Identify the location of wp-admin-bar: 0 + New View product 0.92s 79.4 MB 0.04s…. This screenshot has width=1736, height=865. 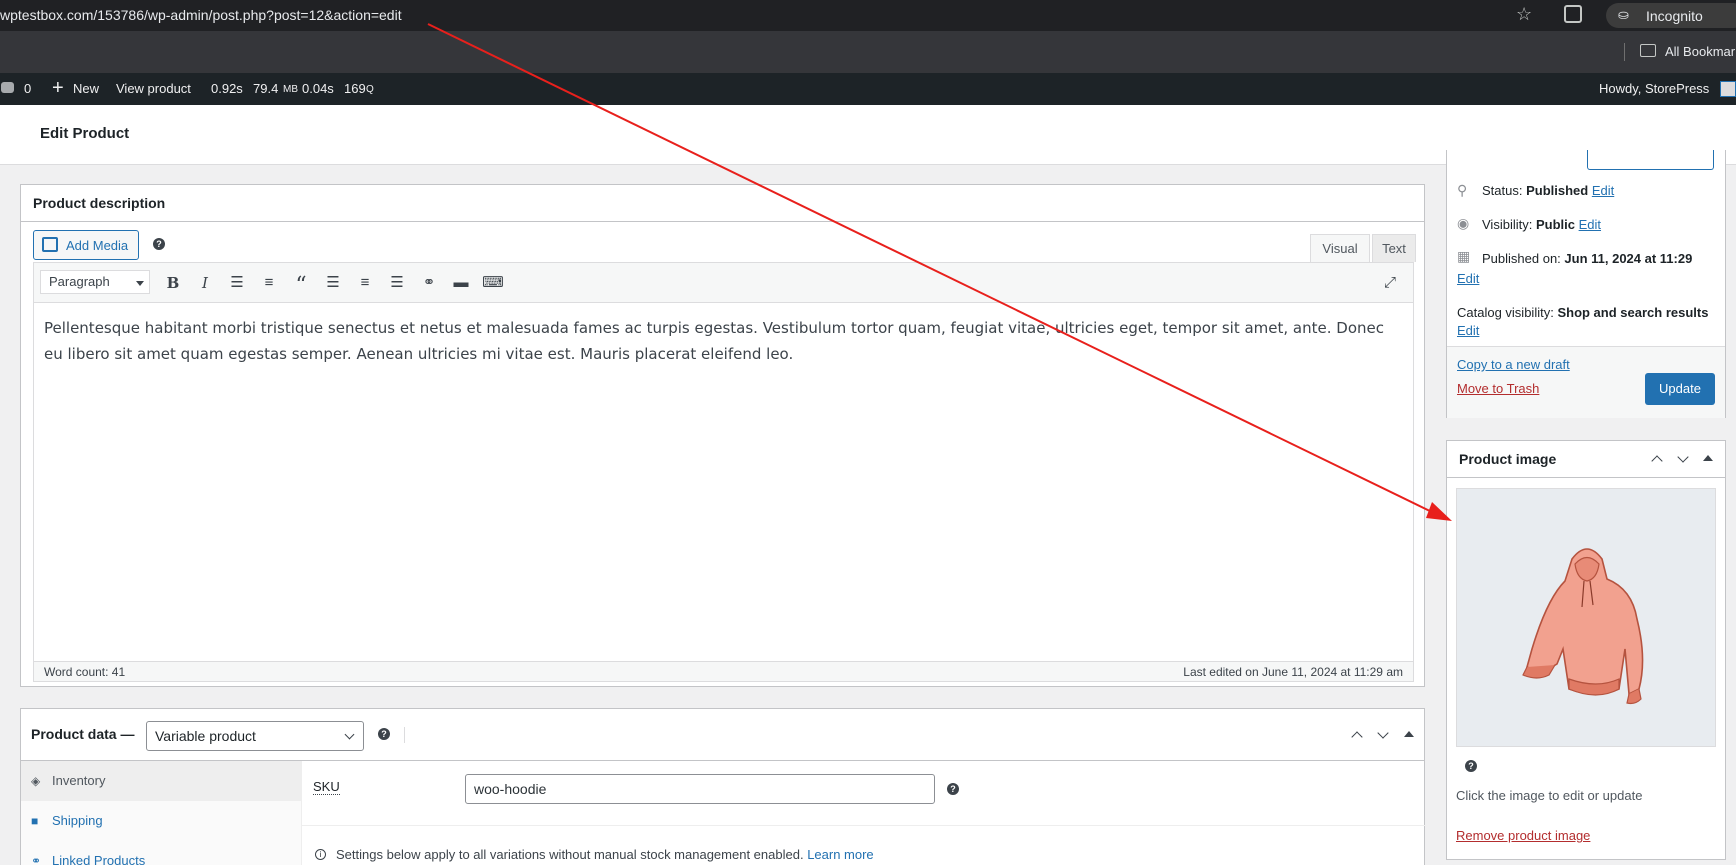
(868, 89).